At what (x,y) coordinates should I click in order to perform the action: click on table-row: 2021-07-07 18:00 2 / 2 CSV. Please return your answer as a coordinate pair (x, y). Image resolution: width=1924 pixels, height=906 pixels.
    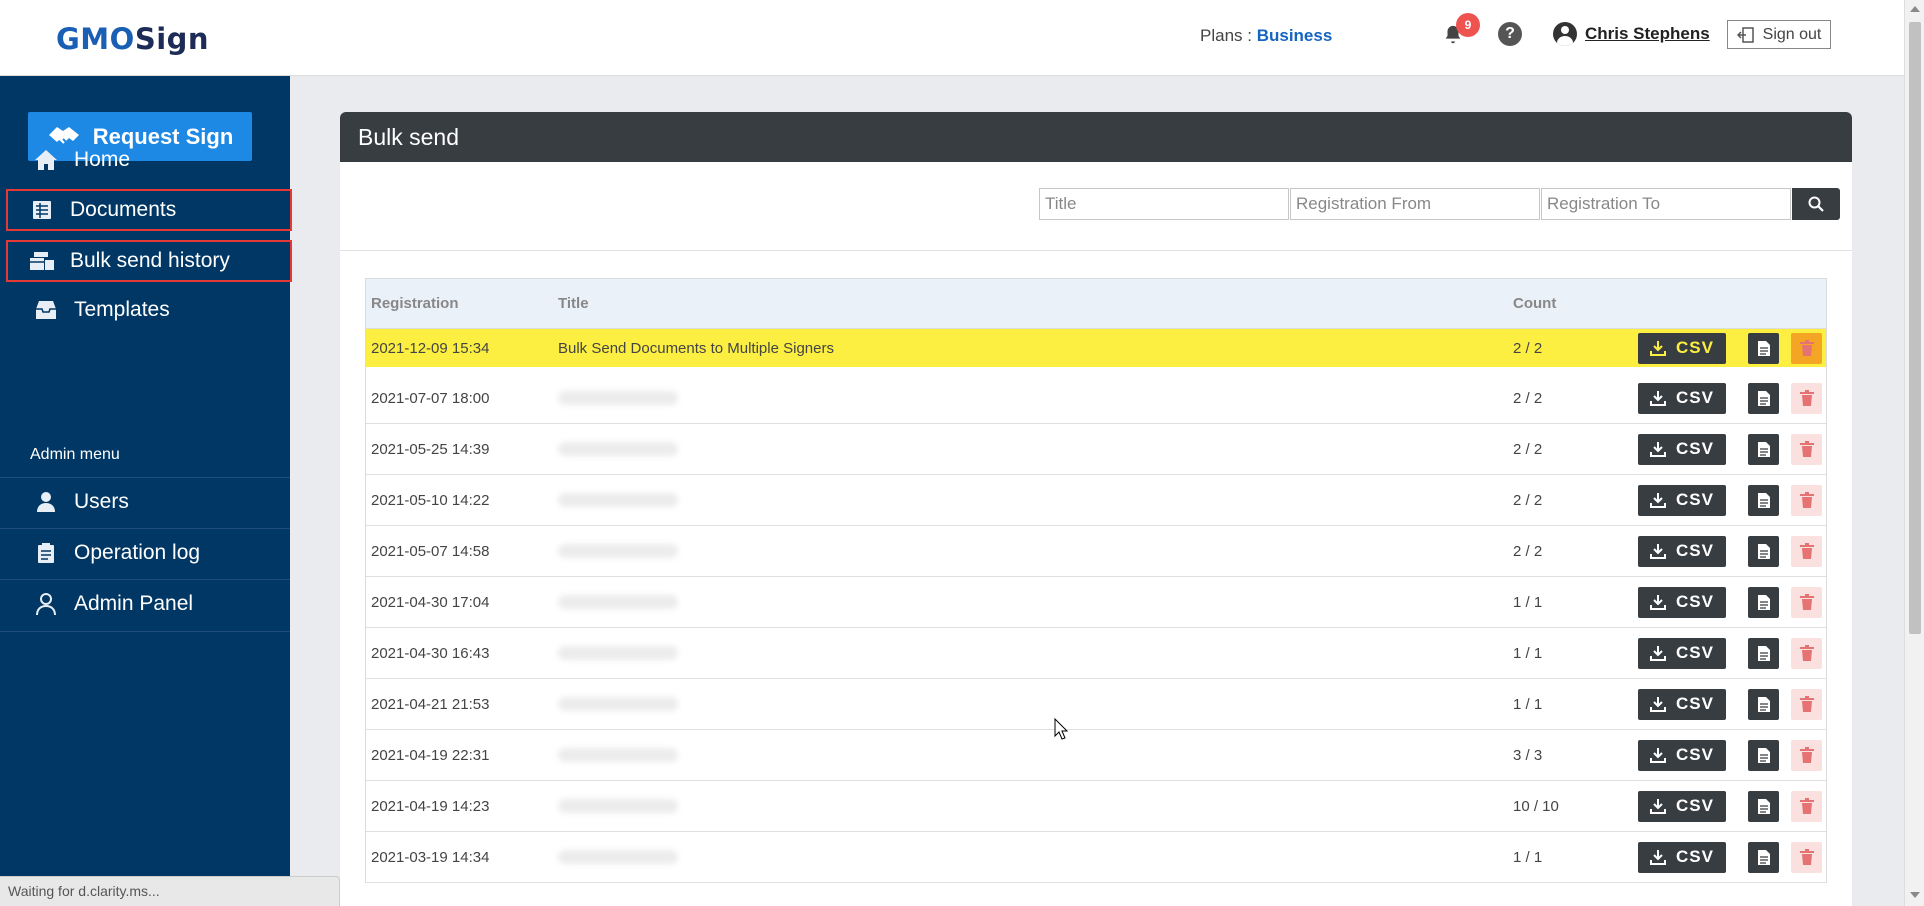
    Looking at the image, I should click on (1096, 398).